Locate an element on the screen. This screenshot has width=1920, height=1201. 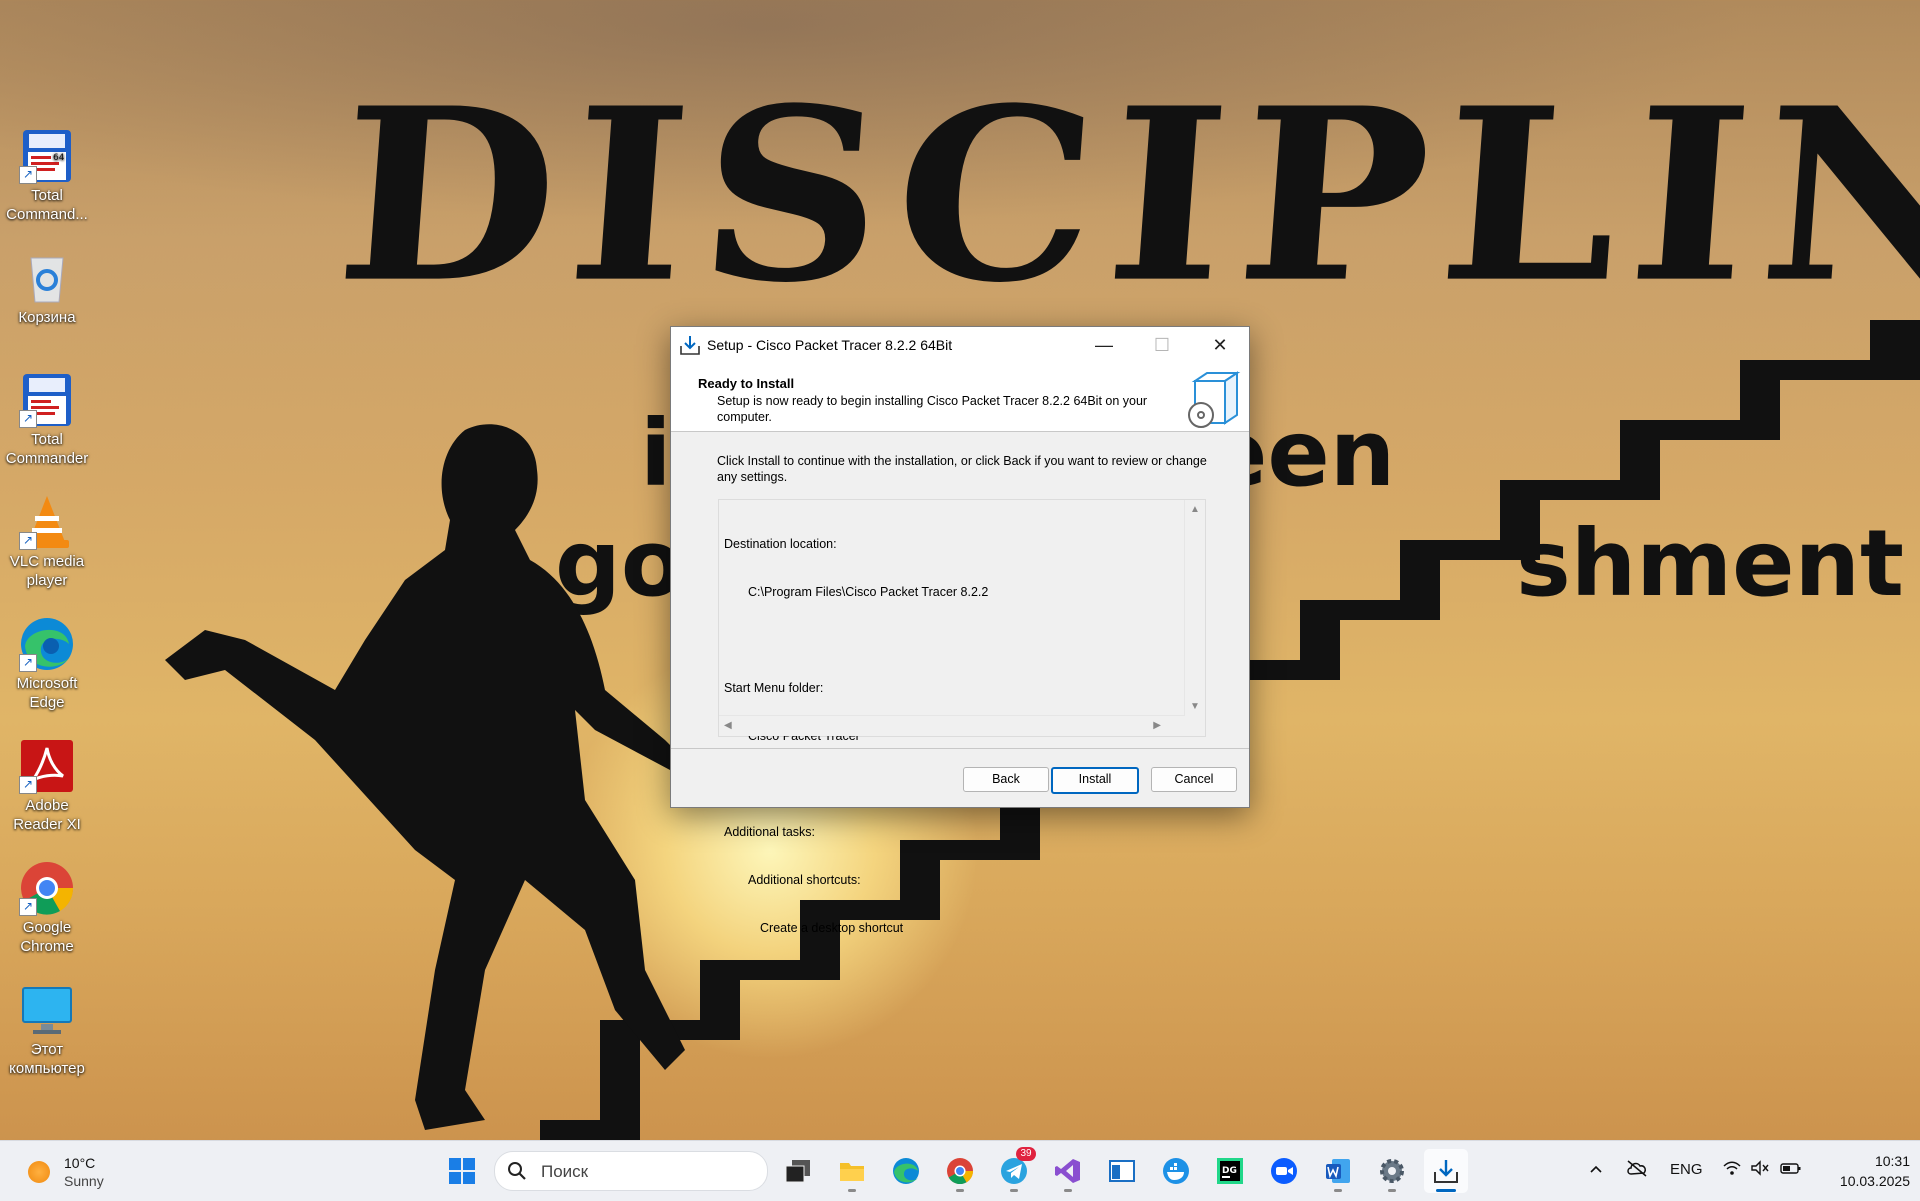
desktop-icon-label: Корзина is located at coordinates (47, 317).